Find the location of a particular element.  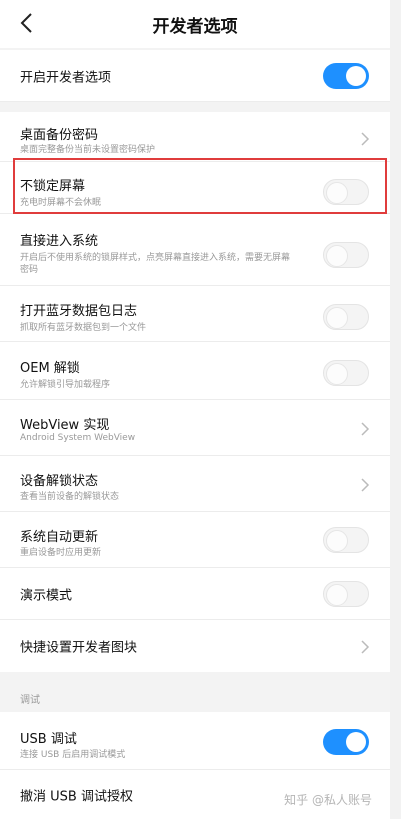

row-bluetooth-hci-log: 打开蓝牙数据包日志 抓取所有蓝牙数据包到一个文件 is located at coordinates (195, 314).